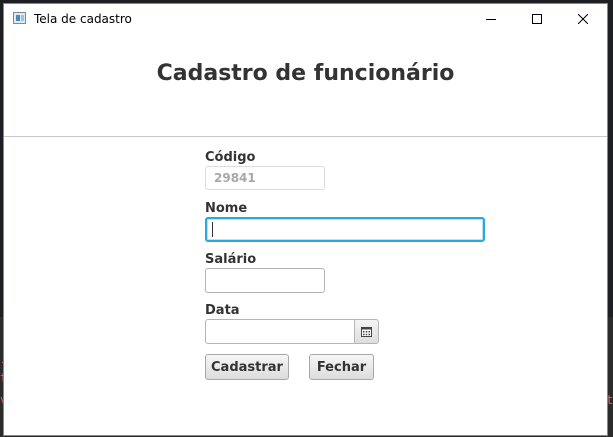  Describe the element at coordinates (19, 18) in the screenshot. I see `app-icon` at that location.